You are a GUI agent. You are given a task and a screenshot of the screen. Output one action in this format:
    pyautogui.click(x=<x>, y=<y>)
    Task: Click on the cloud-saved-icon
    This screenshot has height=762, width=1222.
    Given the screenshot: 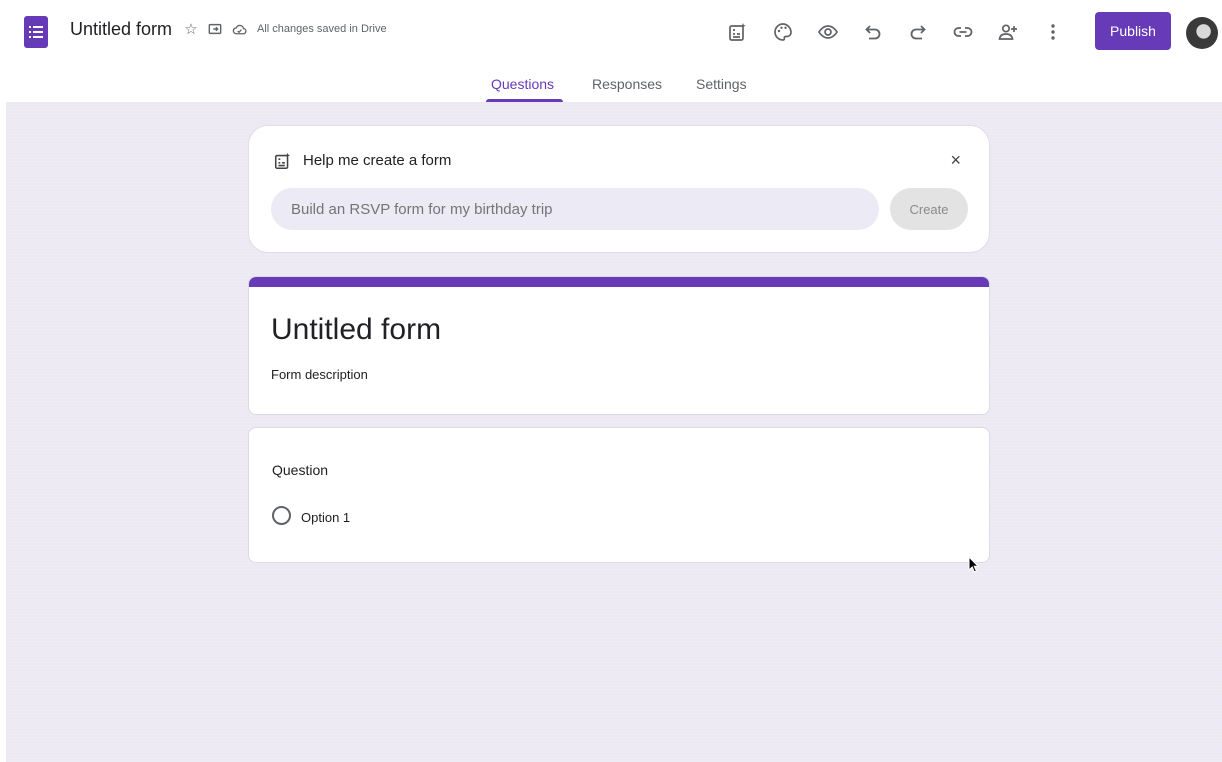 What is the action you would take?
    pyautogui.click(x=239, y=29)
    